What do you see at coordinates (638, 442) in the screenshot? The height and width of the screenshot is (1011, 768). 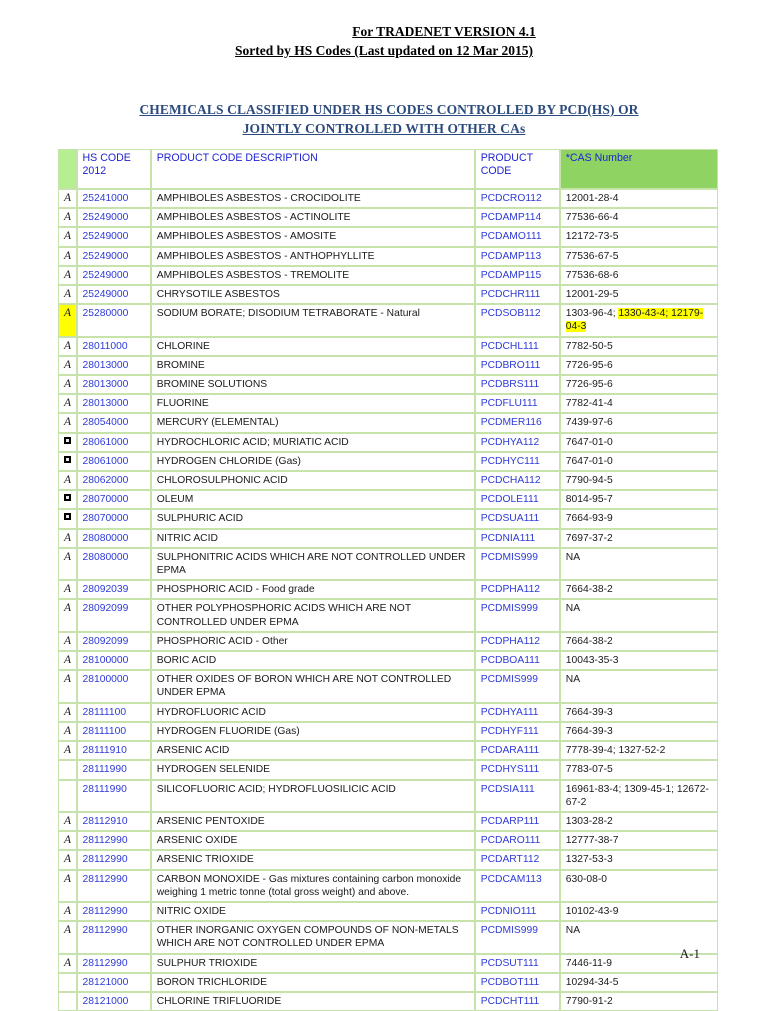 I see `cell-cas-number: 7647-01-0` at bounding box center [638, 442].